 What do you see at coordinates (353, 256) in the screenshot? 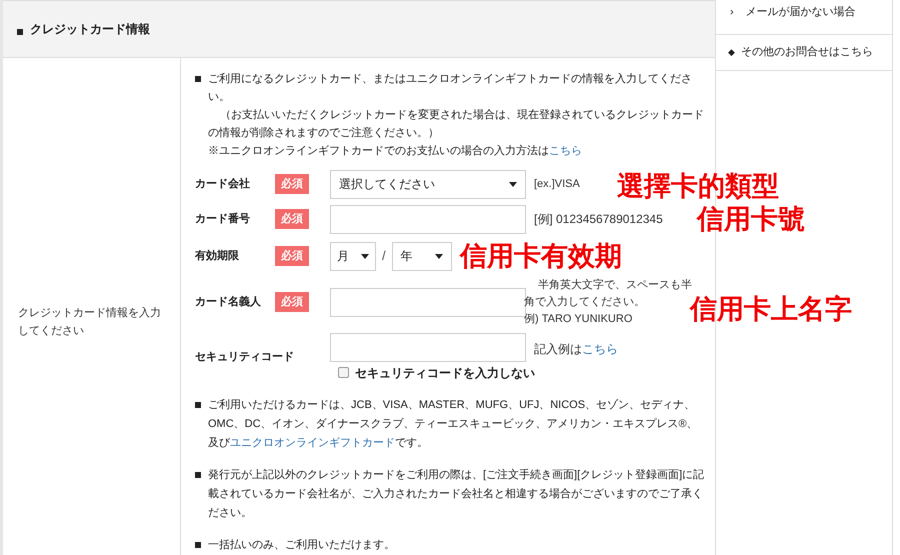
I see `month-select: 月` at bounding box center [353, 256].